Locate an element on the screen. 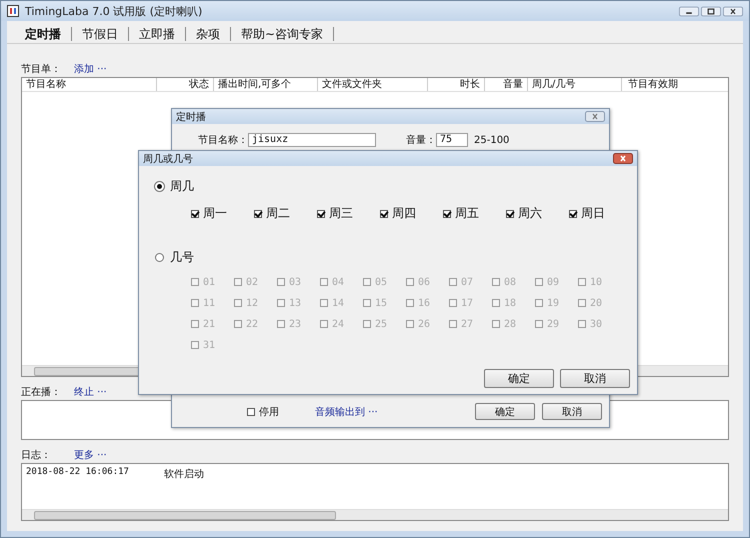 This screenshot has height=538, width=750. volume-field: 75 is located at coordinates (452, 140).